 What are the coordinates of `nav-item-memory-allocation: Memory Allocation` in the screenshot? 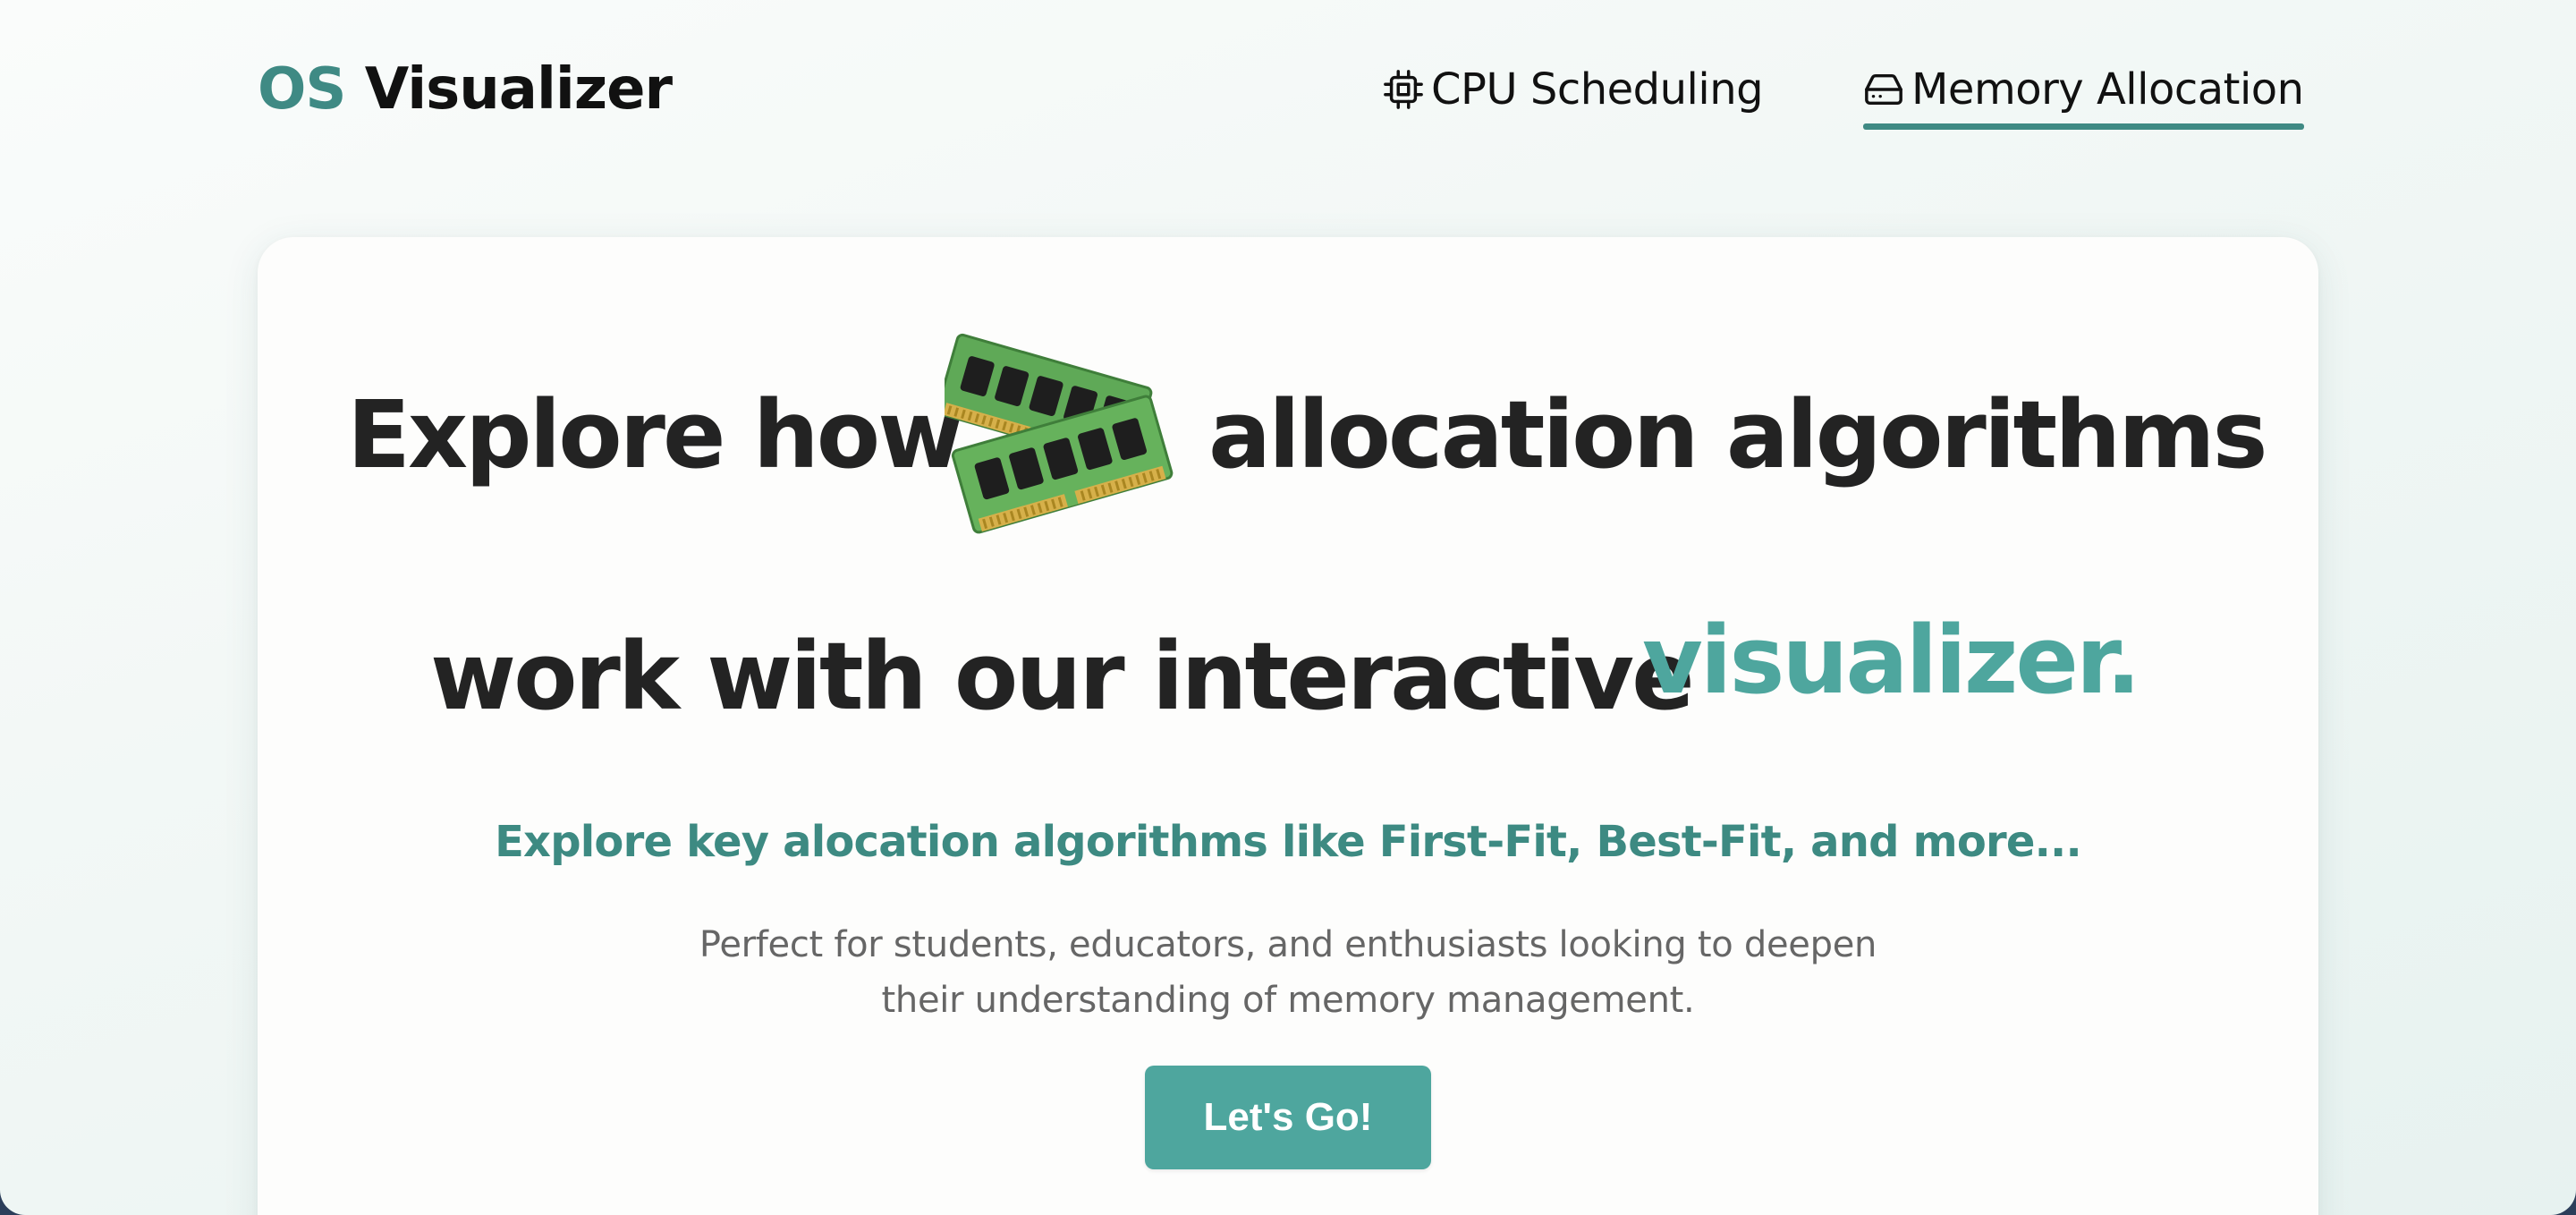 It's located at (2083, 94).